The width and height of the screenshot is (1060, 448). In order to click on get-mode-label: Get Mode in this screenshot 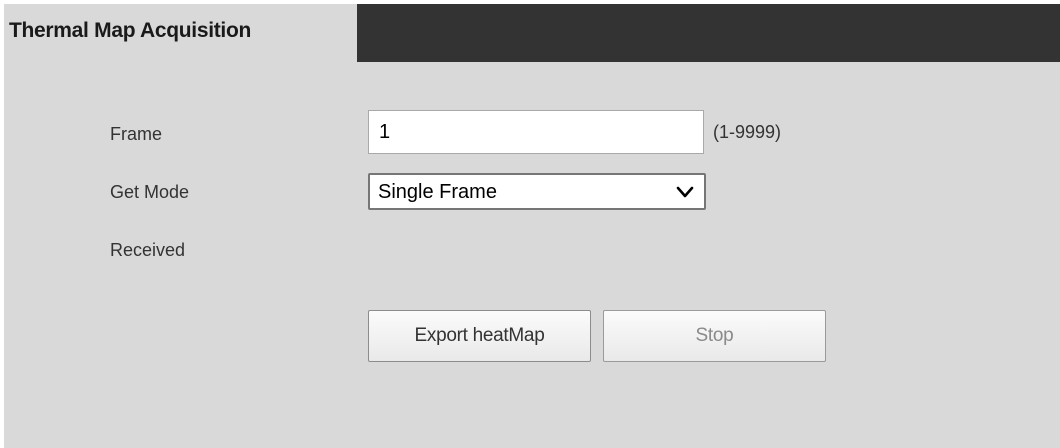, I will do `click(150, 192)`.